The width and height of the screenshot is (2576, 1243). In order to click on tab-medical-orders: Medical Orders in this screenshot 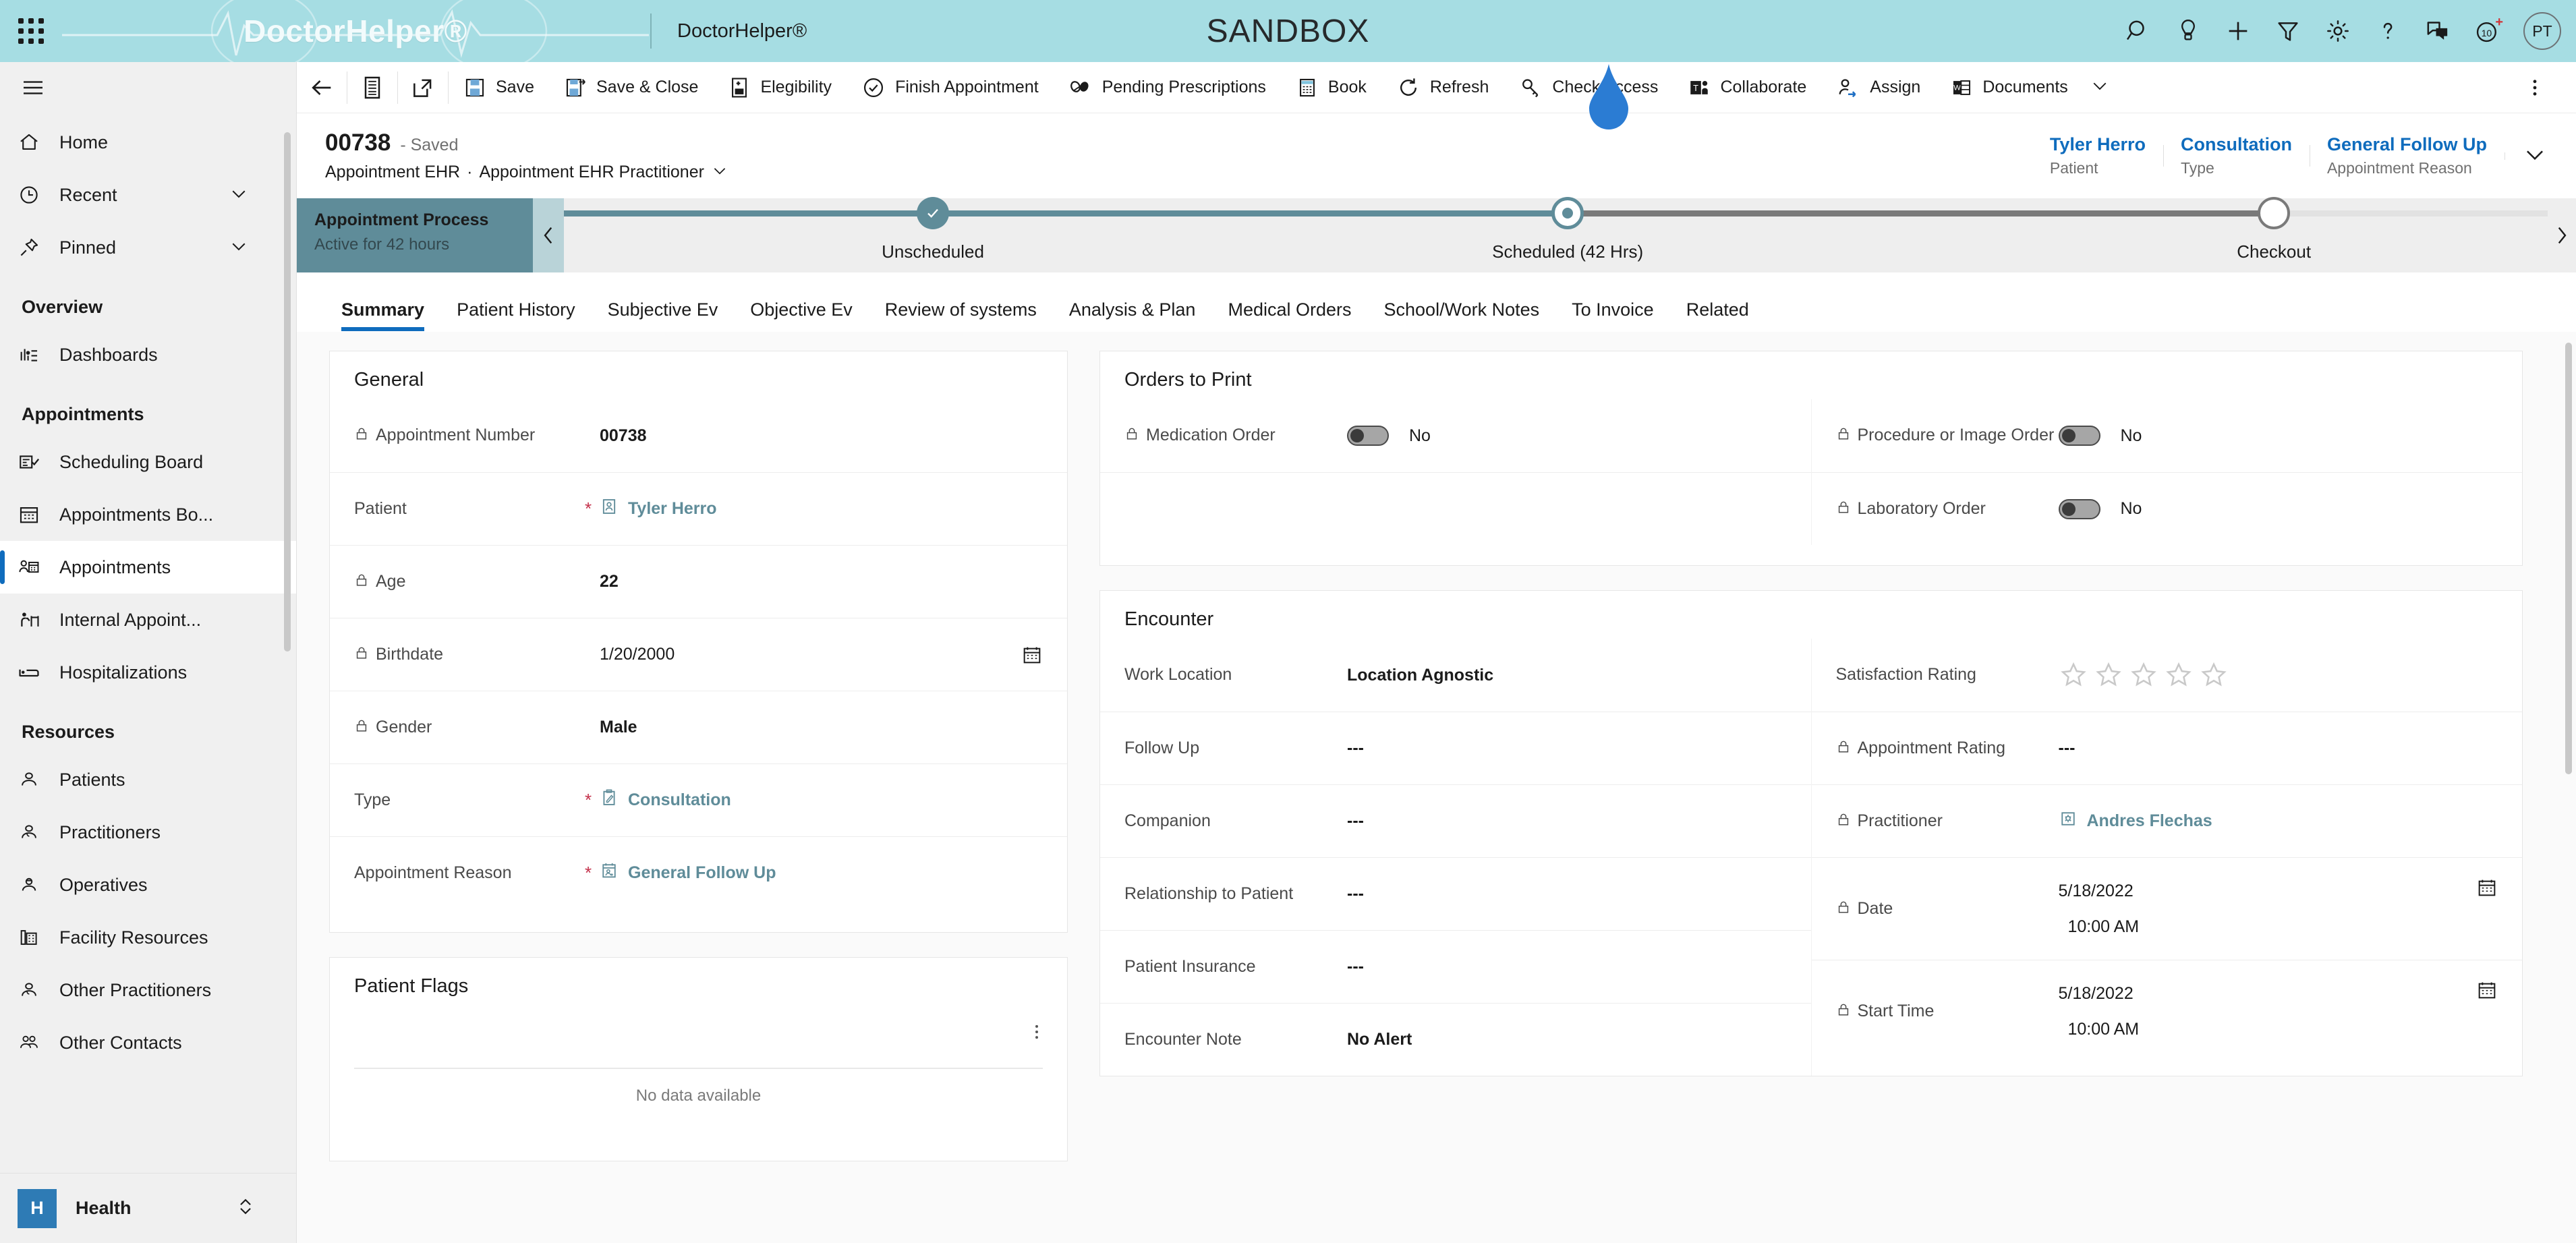, I will do `click(1289, 315)`.